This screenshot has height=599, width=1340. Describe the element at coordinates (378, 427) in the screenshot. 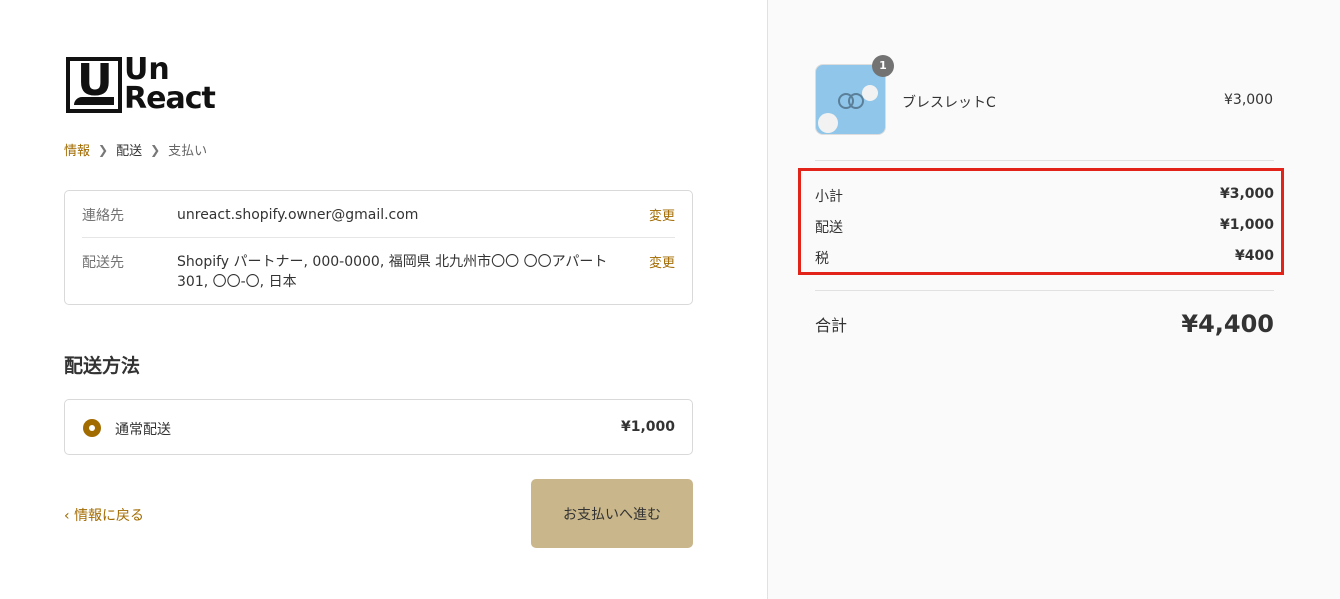

I see `shipping-option: 通常配送 ¥1,000` at that location.